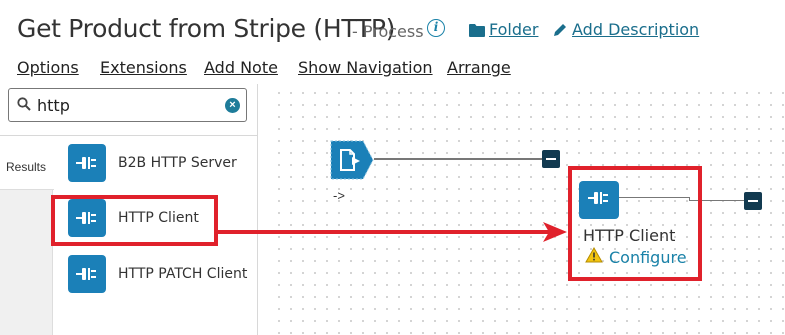 The width and height of the screenshot is (785, 335). I want to click on highlight-arrow-head, so click(555, 232).